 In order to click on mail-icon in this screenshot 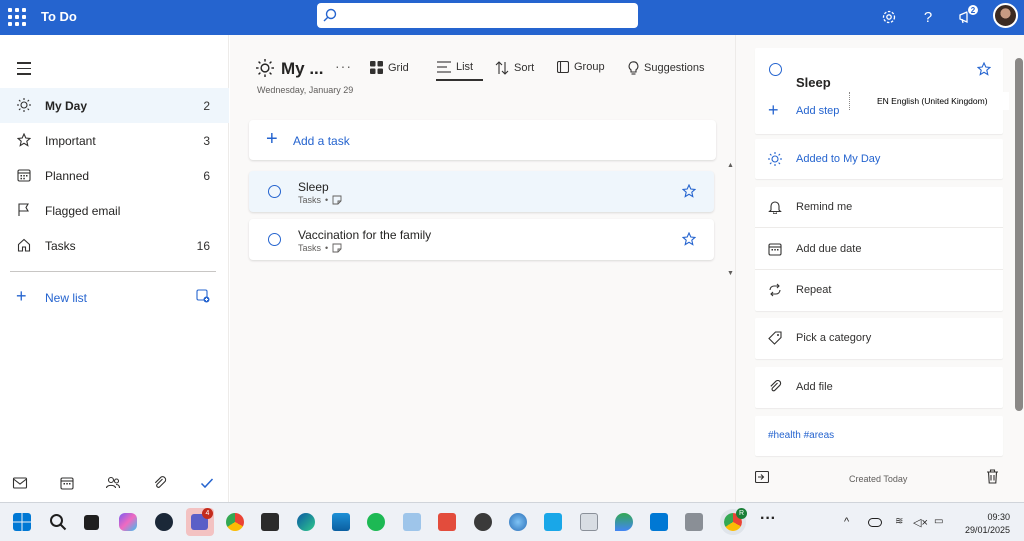, I will do `click(20, 483)`.